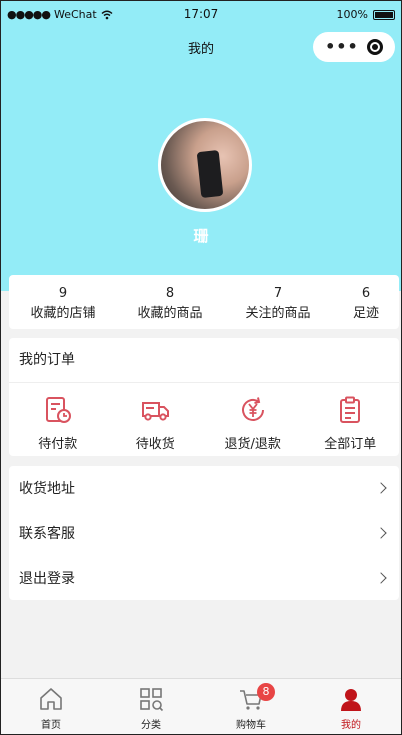 Image resolution: width=402 pixels, height=735 pixels. I want to click on tab-label: 首页, so click(51, 725).